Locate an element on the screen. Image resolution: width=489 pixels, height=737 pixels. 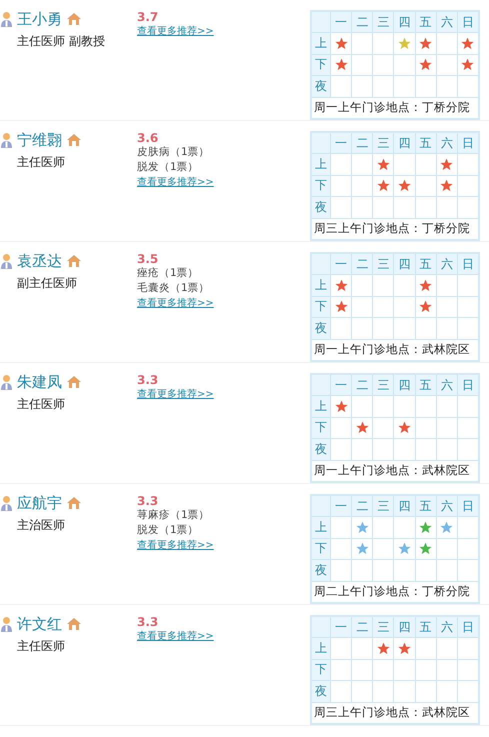
clinic-location: 周三上午门诊地点：武林院区 is located at coordinates (395, 713).